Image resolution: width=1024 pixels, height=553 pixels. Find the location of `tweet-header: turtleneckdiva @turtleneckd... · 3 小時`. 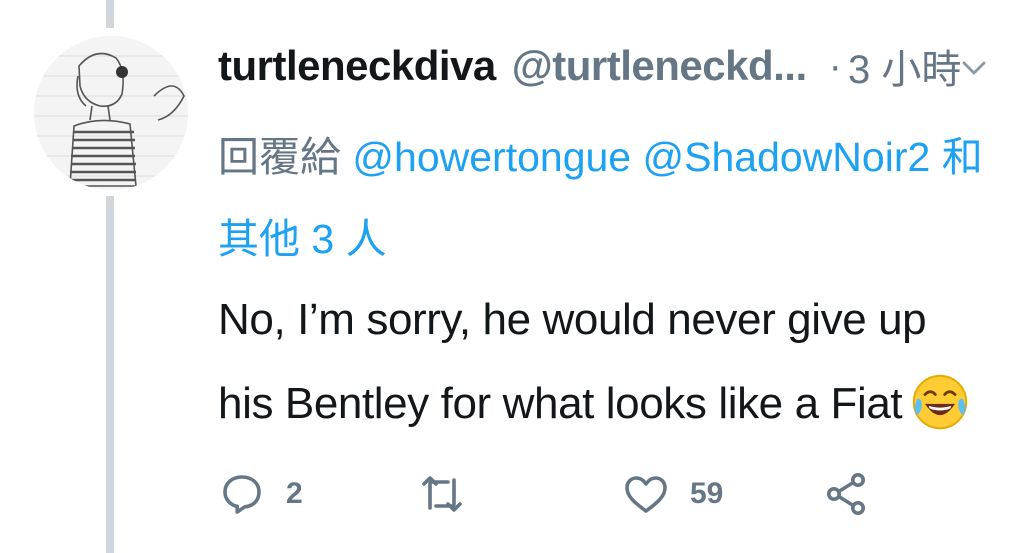

tweet-header: turtleneckdiva @turtleneckd... · 3 小時 is located at coordinates (589, 66).